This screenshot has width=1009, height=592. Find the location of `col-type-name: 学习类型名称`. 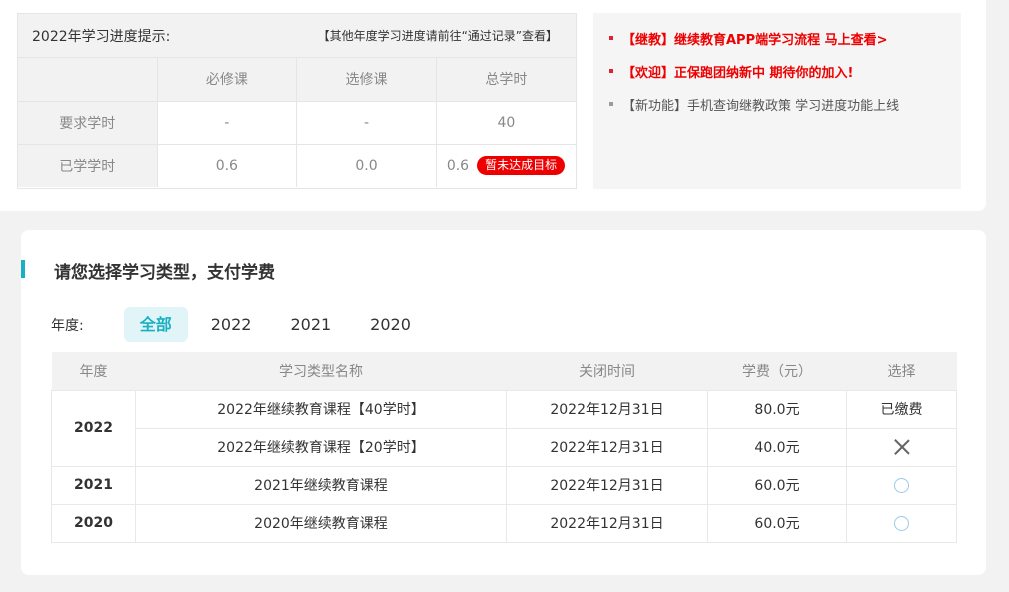

col-type-name: 学习类型名称 is located at coordinates (321, 371).